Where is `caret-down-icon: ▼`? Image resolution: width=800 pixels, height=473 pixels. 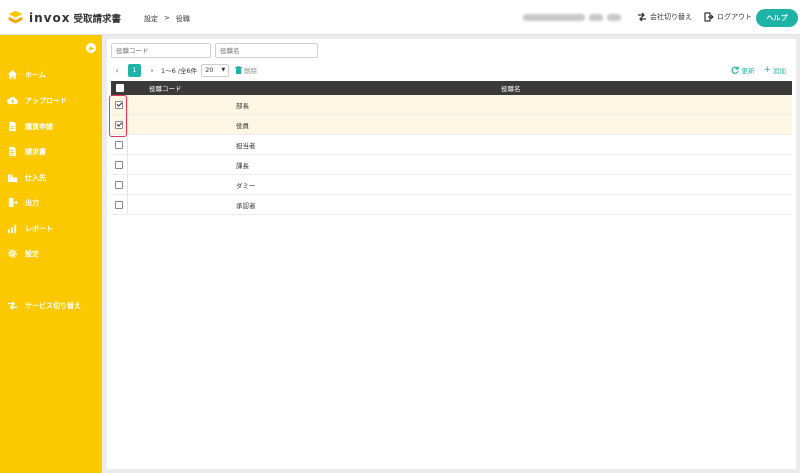
caret-down-icon: ▼ is located at coordinates (223, 70).